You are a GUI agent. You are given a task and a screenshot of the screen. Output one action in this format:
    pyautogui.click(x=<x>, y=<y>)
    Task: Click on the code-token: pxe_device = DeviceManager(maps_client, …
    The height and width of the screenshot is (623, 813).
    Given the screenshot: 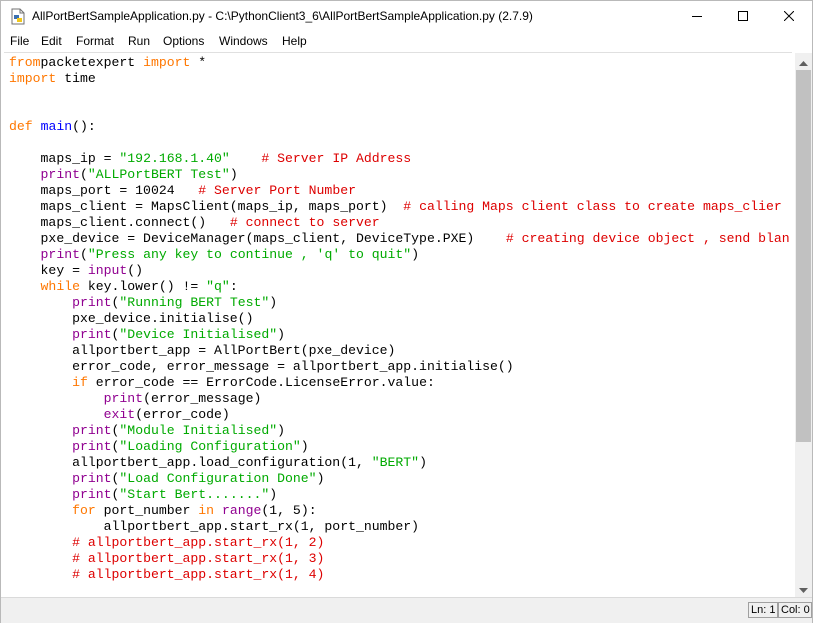 What is the action you would take?
    pyautogui.click(x=257, y=238)
    